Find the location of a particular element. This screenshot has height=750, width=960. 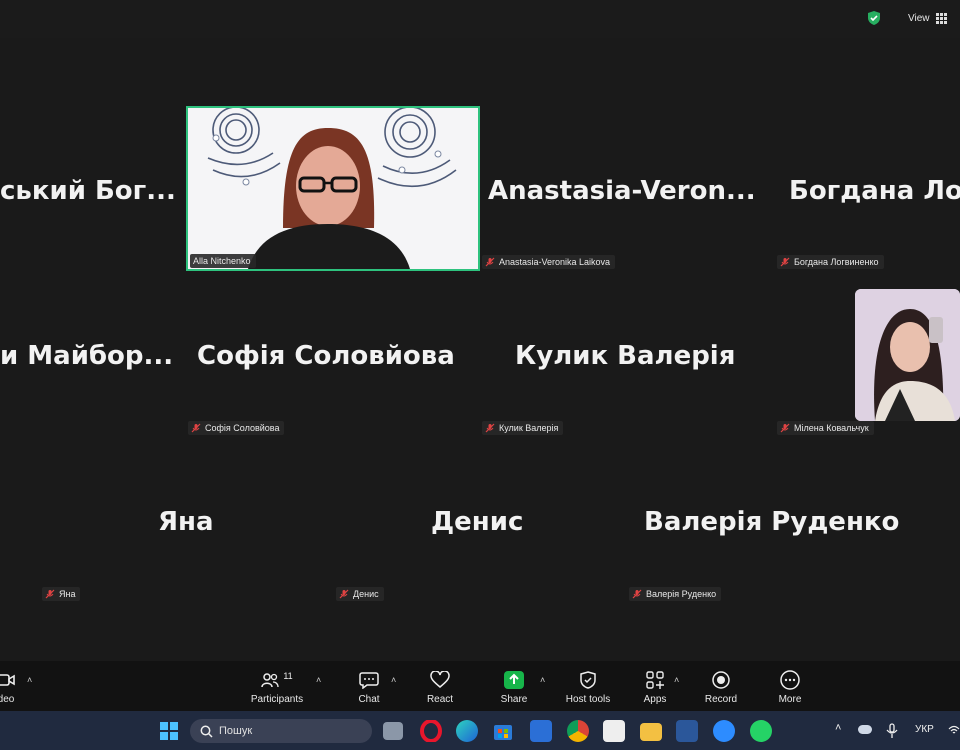

wifi-icon is located at coordinates (954, 730).